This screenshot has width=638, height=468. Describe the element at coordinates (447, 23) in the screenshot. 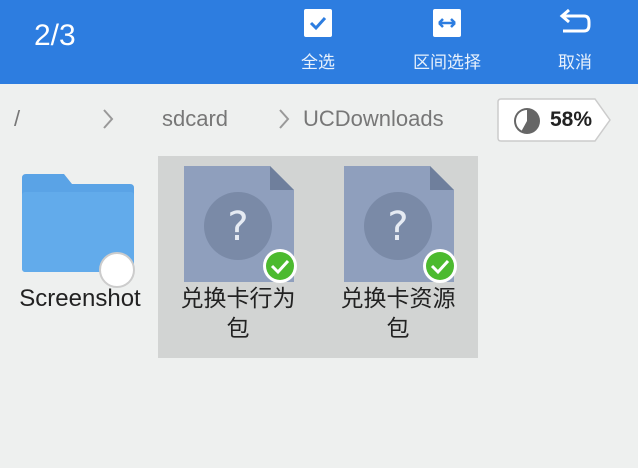

I see `range-select-icon` at that location.